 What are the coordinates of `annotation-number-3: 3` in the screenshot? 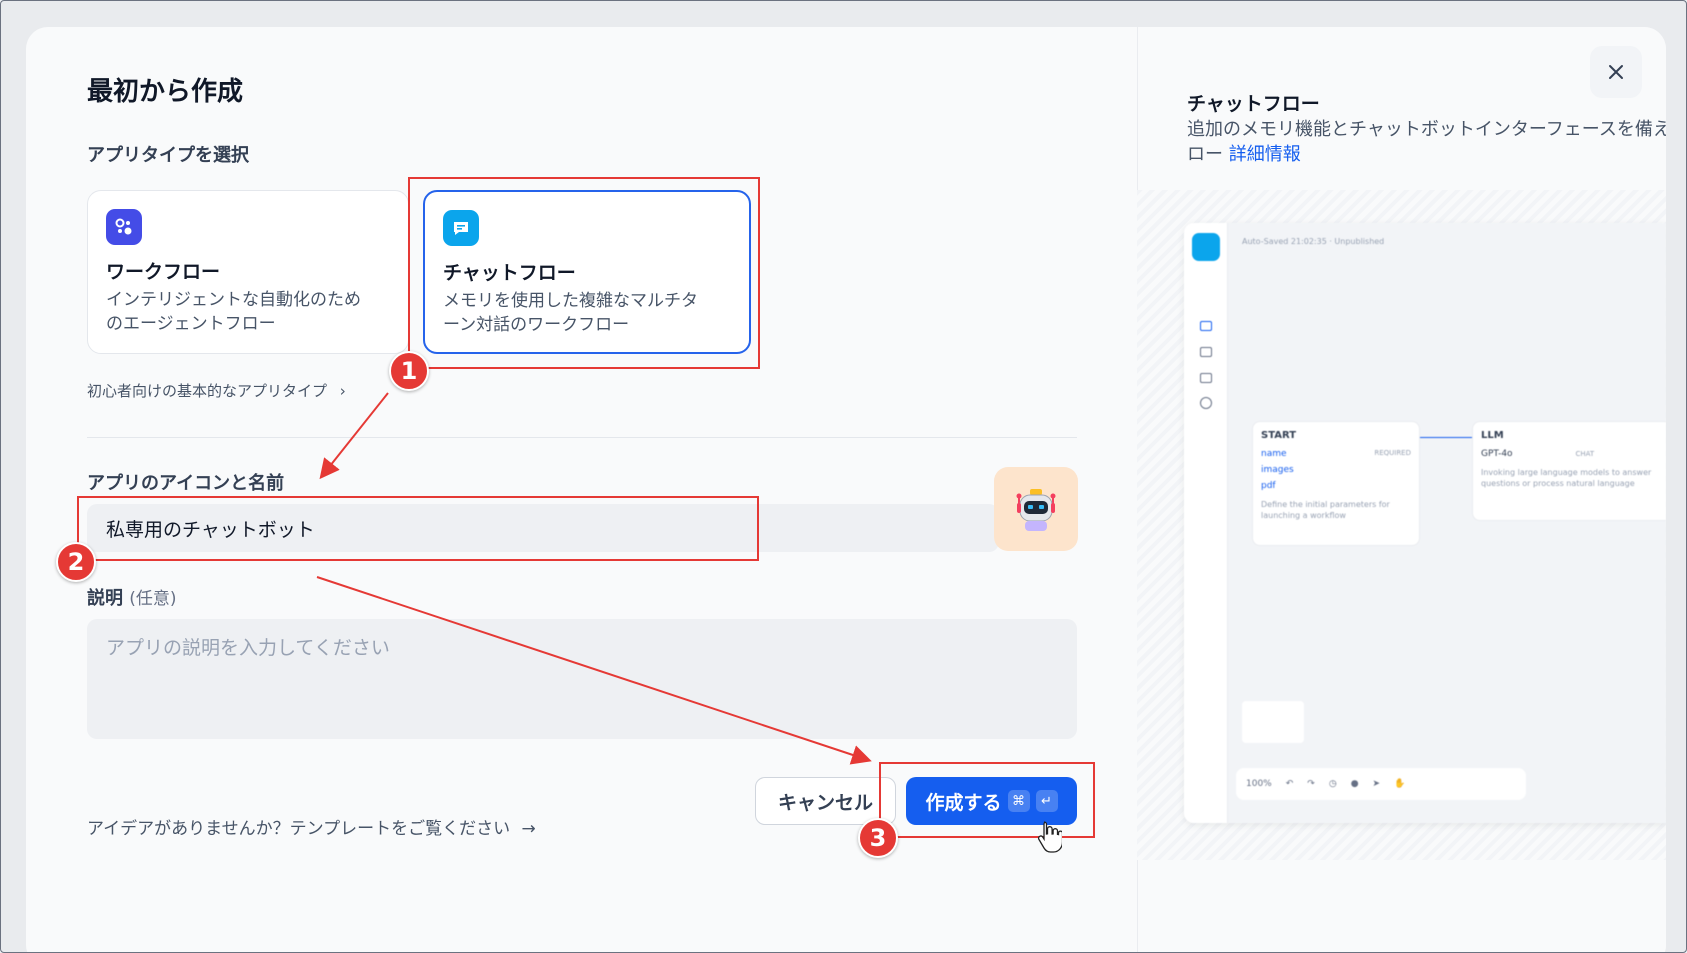 It's located at (878, 838).